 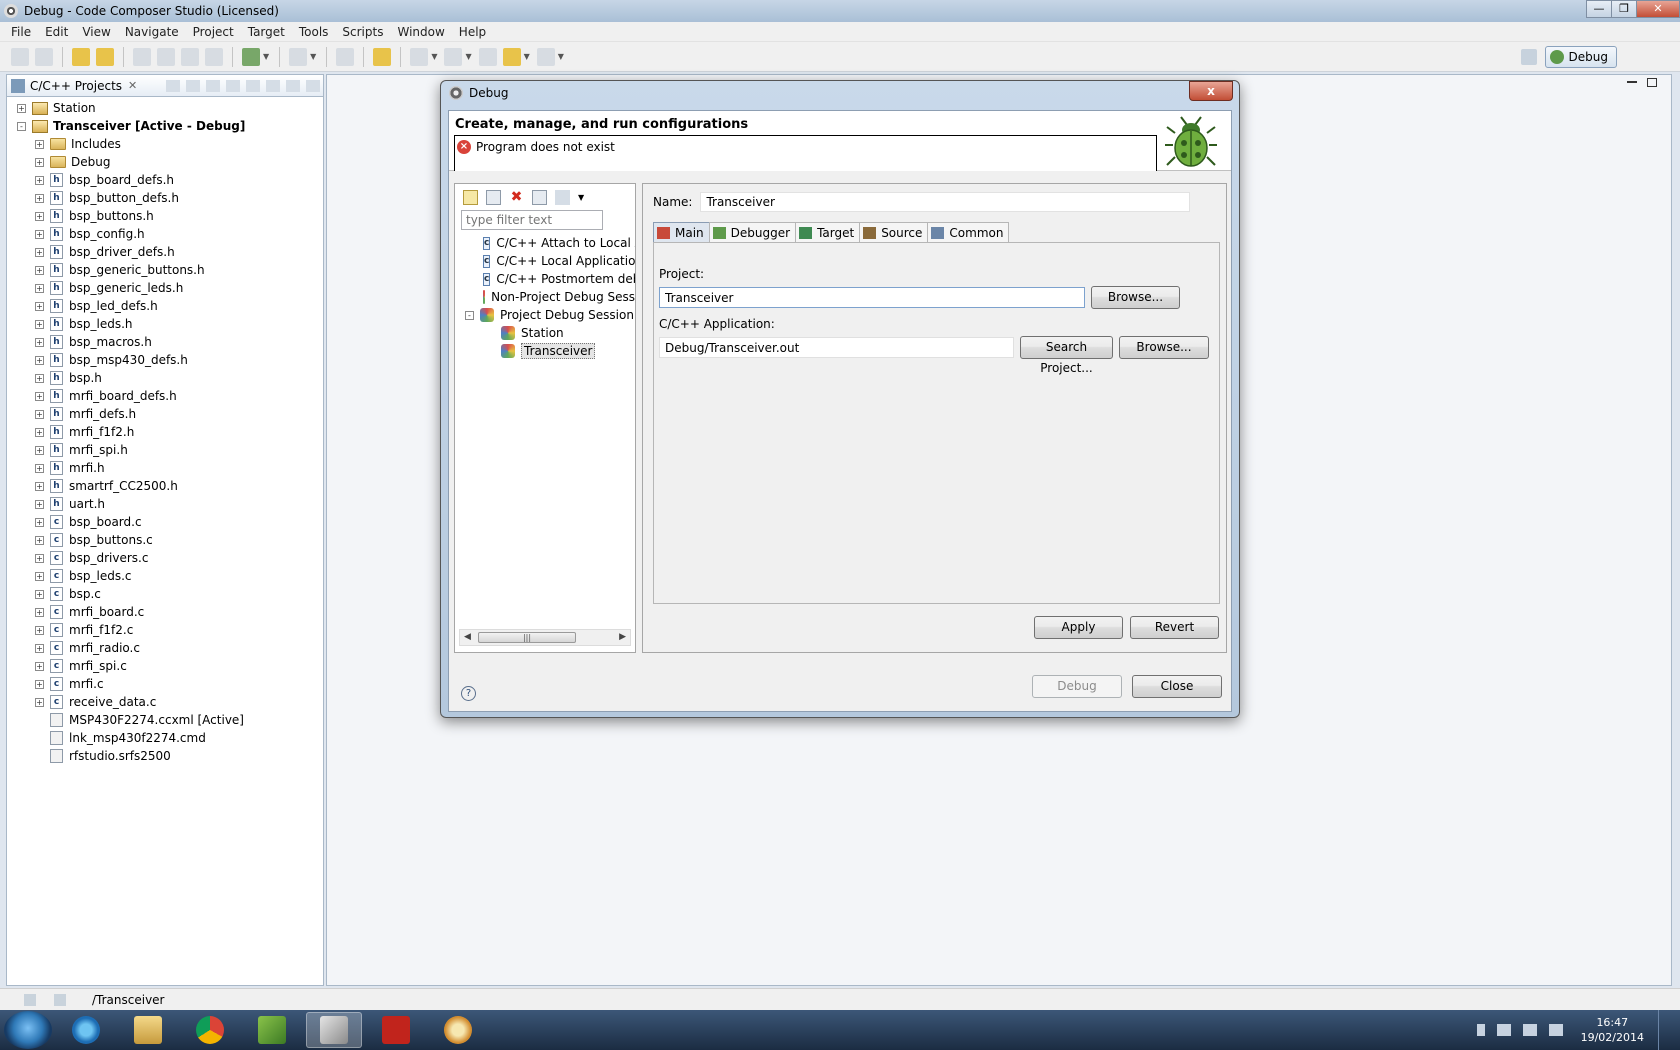 I want to click on step-icon, so click(x=142, y=56).